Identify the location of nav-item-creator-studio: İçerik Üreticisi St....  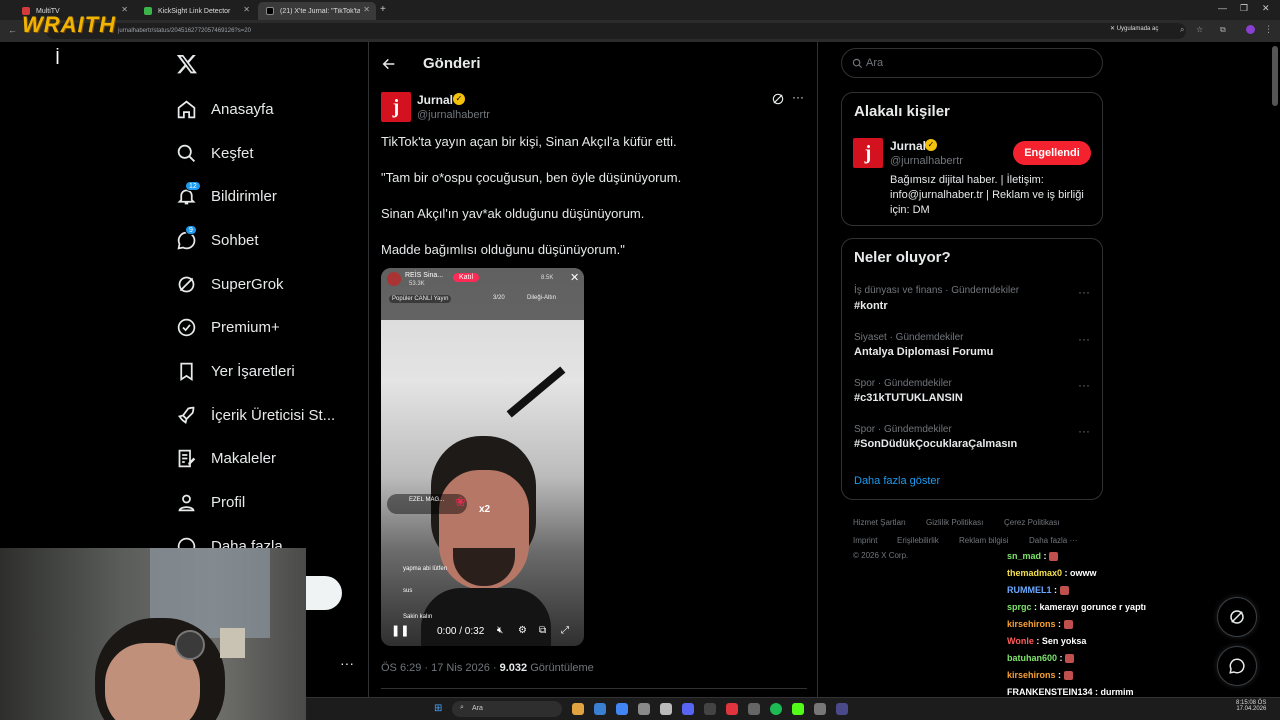
(255, 415).